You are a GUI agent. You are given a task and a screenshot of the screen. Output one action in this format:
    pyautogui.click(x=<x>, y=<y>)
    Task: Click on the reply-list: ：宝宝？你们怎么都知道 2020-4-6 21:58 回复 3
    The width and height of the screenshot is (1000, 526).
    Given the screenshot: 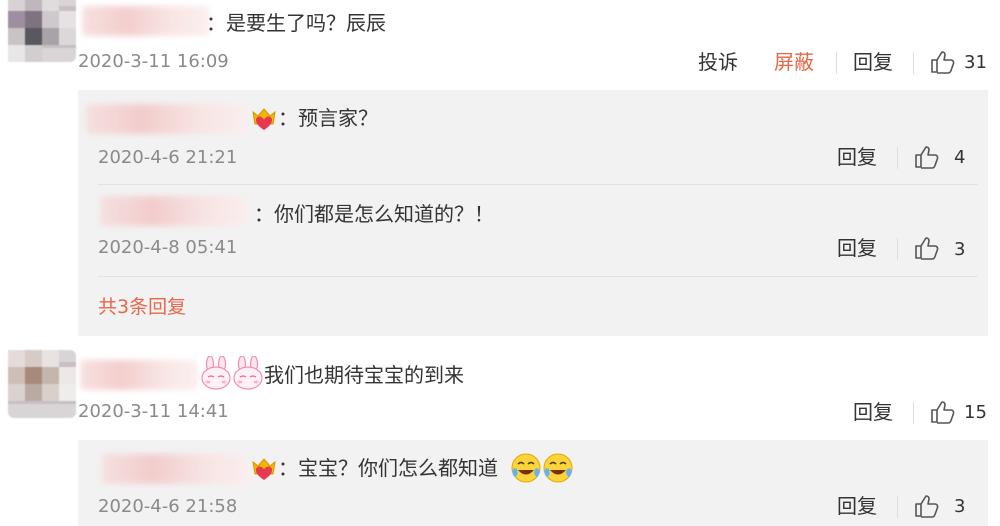 What is the action you would take?
    pyautogui.click(x=533, y=483)
    